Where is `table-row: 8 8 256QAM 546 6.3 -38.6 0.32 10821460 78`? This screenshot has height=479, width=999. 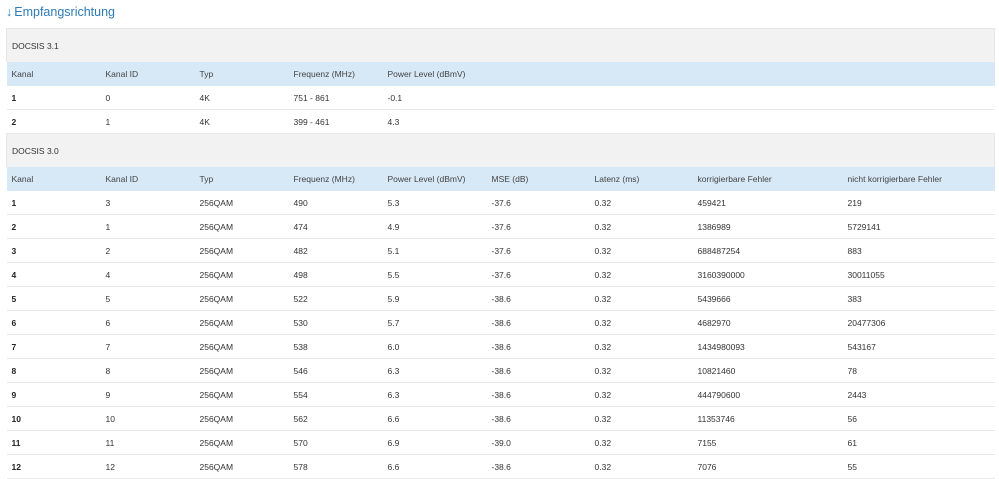 table-row: 8 8 256QAM 546 6.3 -38.6 0.32 10821460 78 is located at coordinates (500, 370).